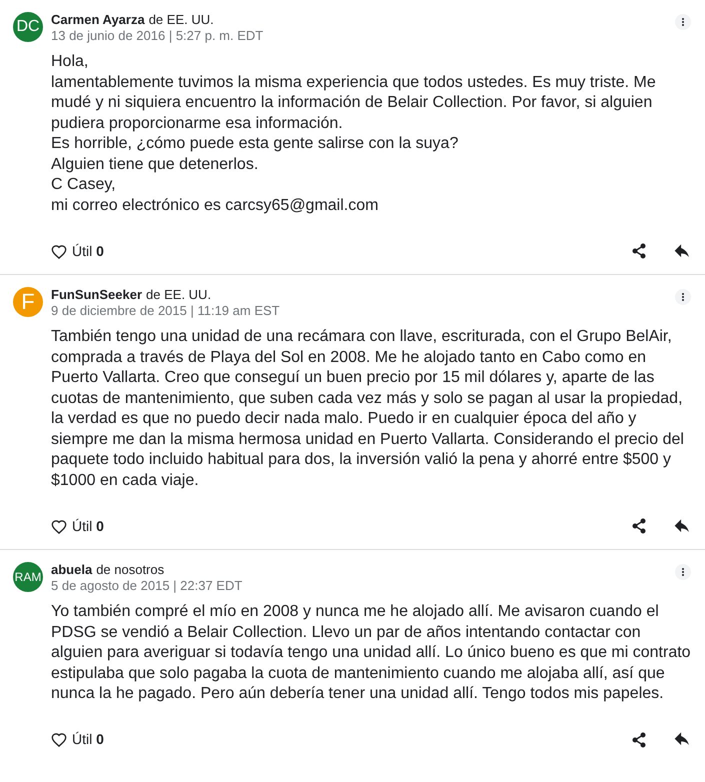 This screenshot has height=782, width=705. I want to click on author-name: Carmen Ayarza, so click(98, 20).